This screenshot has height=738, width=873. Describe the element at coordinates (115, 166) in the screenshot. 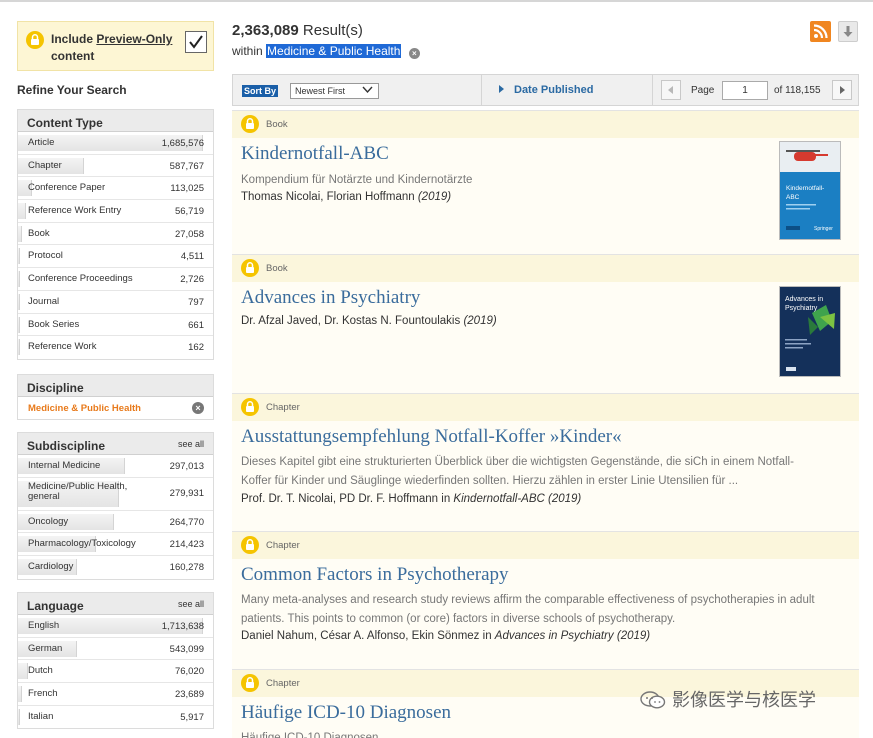

I see `facet-row: Chapter 587,767` at that location.